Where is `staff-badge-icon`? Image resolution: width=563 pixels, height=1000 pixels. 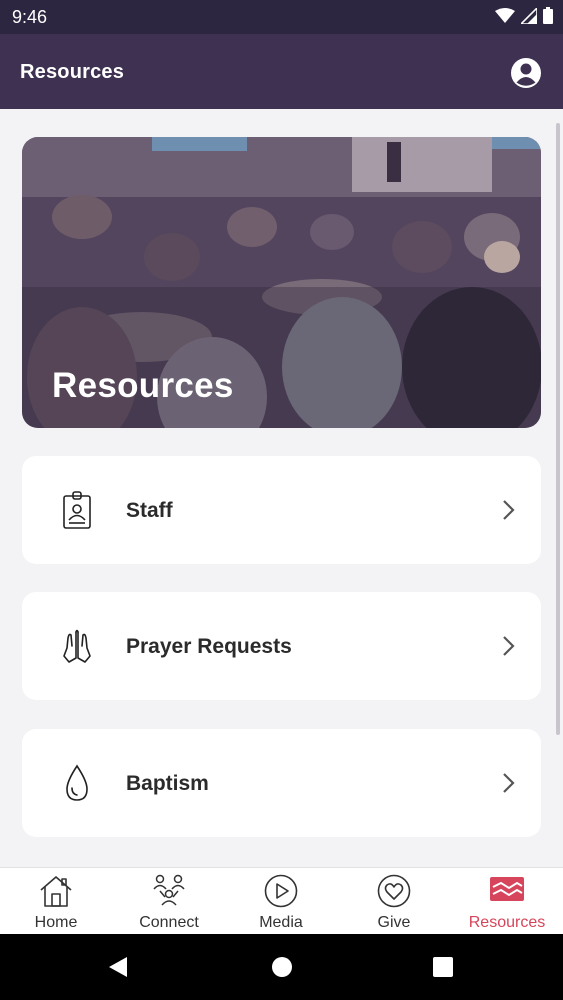 staff-badge-icon is located at coordinates (77, 510).